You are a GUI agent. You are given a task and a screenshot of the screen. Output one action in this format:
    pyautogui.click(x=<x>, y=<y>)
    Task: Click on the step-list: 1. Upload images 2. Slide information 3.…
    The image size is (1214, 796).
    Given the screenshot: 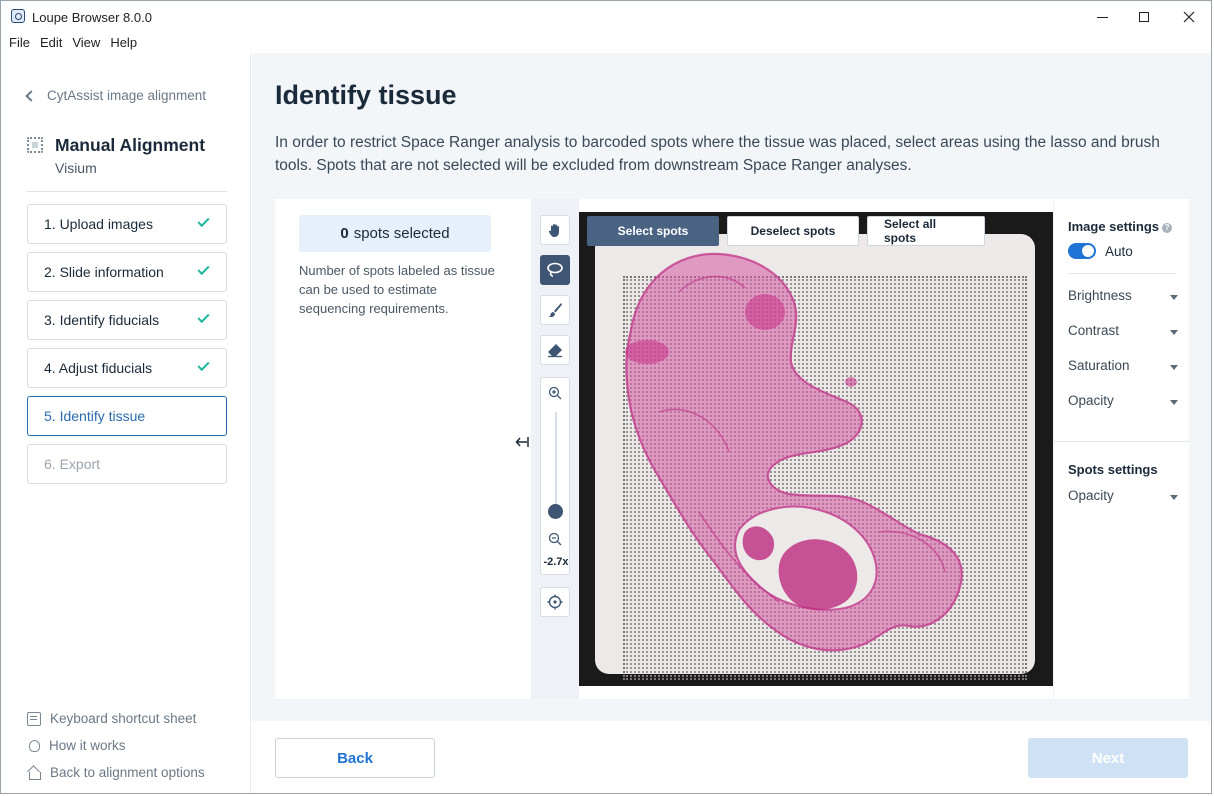 What is the action you would take?
    pyautogui.click(x=127, y=348)
    